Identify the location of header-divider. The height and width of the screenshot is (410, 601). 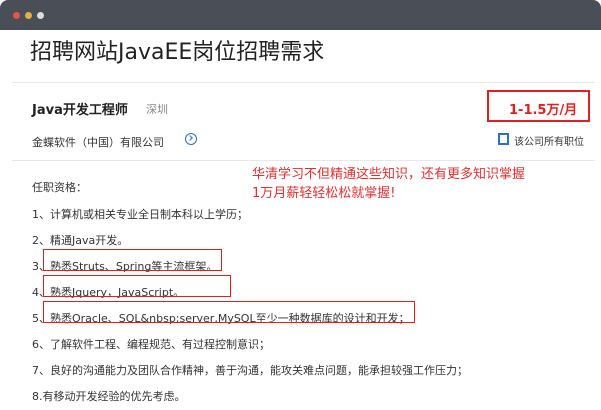
(303, 160).